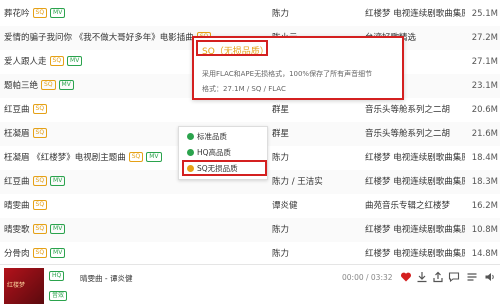 This screenshot has width=500, height=305. What do you see at coordinates (232, 48) in the screenshot?
I see `tooltip-title-highlight` at bounding box center [232, 48].